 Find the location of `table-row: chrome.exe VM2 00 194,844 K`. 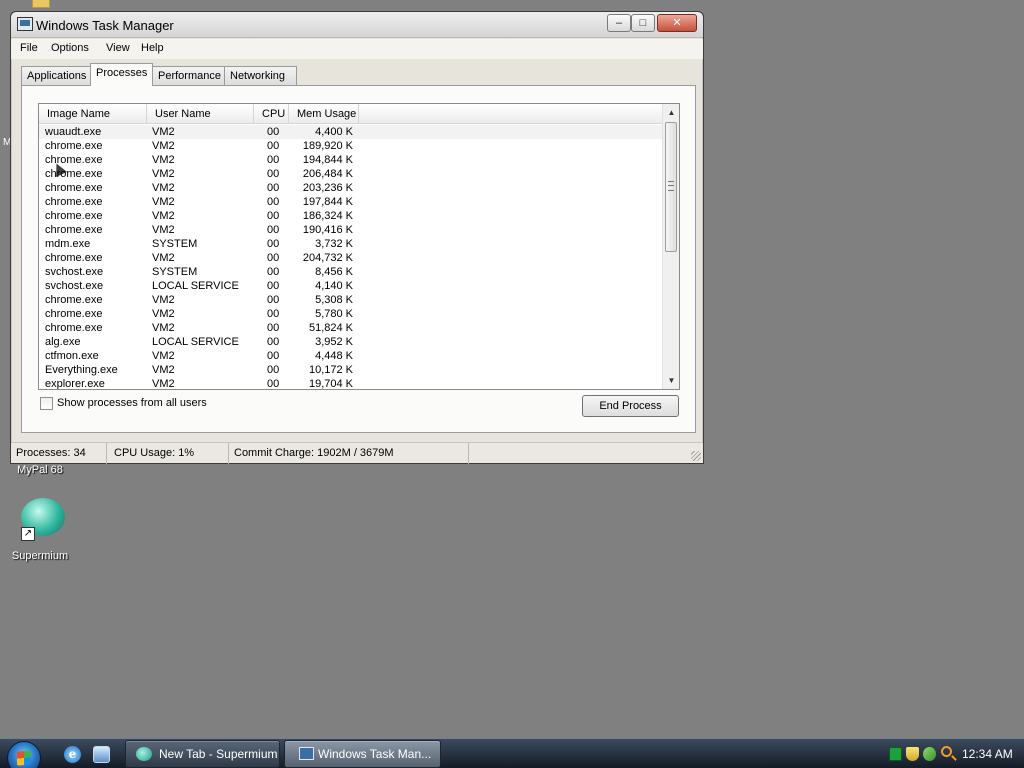

table-row: chrome.exe VM2 00 194,844 K is located at coordinates (350, 160).